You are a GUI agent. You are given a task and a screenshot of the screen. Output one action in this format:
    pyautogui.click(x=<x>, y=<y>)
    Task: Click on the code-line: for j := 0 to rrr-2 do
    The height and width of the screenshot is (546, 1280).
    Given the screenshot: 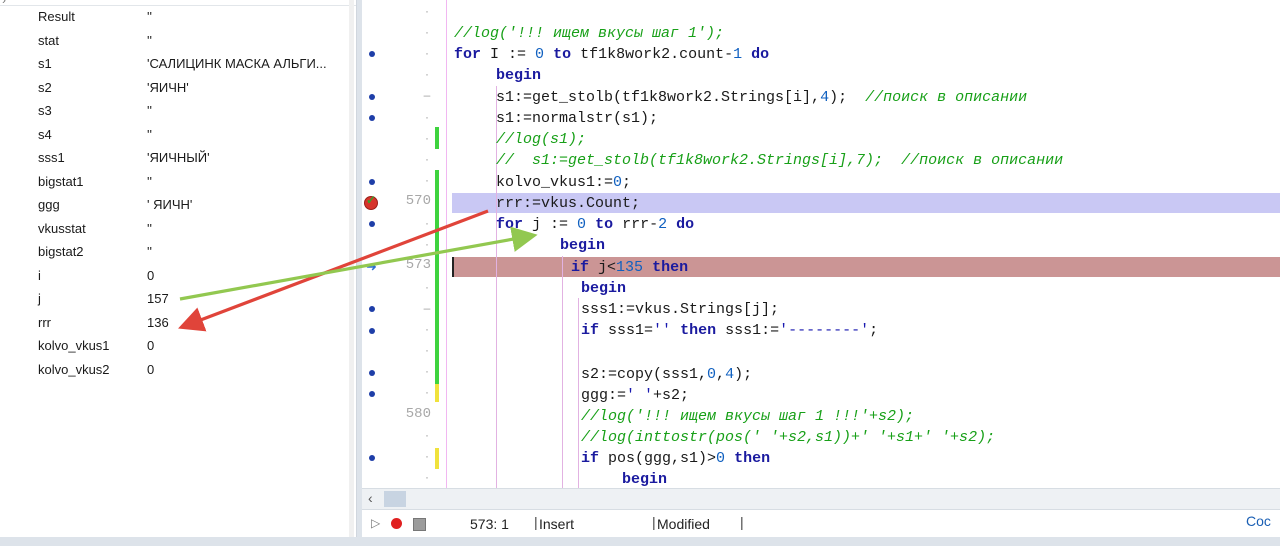 What is the action you would take?
    pyautogui.click(x=595, y=224)
    